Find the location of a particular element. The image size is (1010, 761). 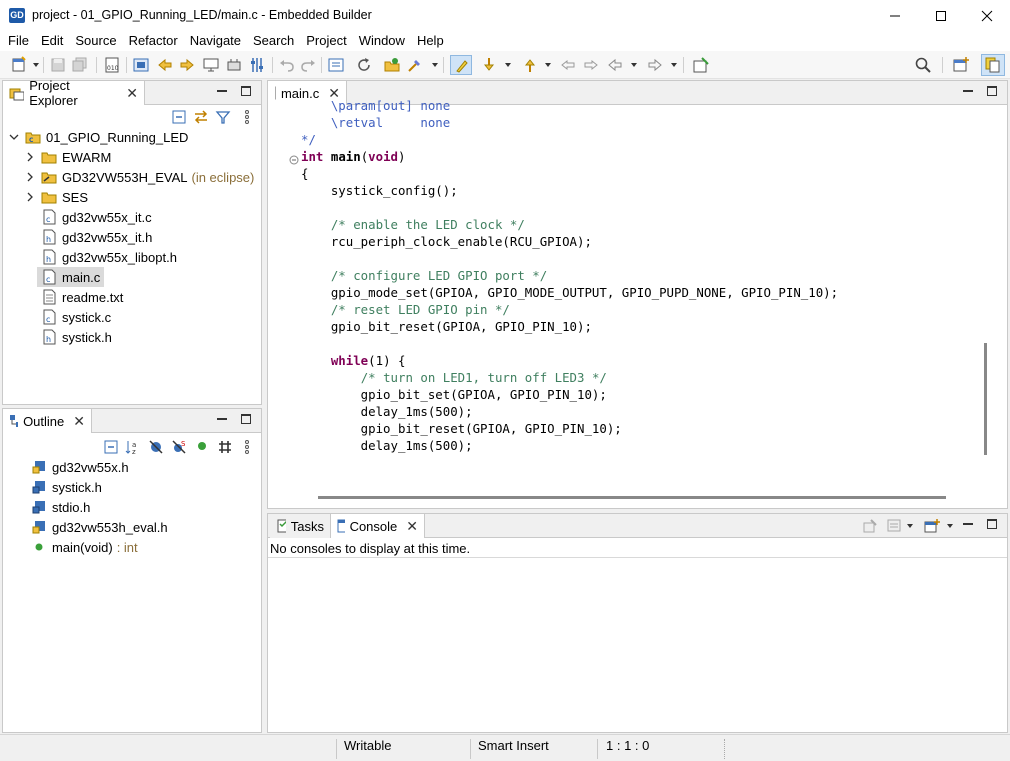

filter-icon is located at coordinates (223, 117).